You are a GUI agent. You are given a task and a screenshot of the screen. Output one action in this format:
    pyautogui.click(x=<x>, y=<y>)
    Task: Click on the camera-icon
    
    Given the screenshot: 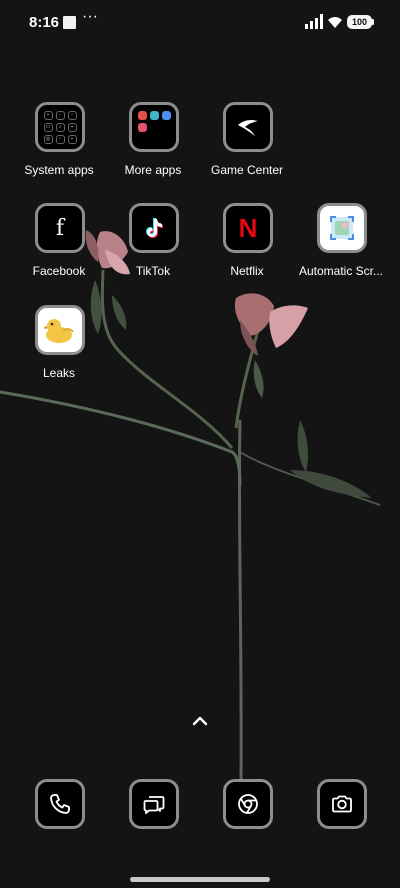 What is the action you would take?
    pyautogui.click(x=342, y=804)
    